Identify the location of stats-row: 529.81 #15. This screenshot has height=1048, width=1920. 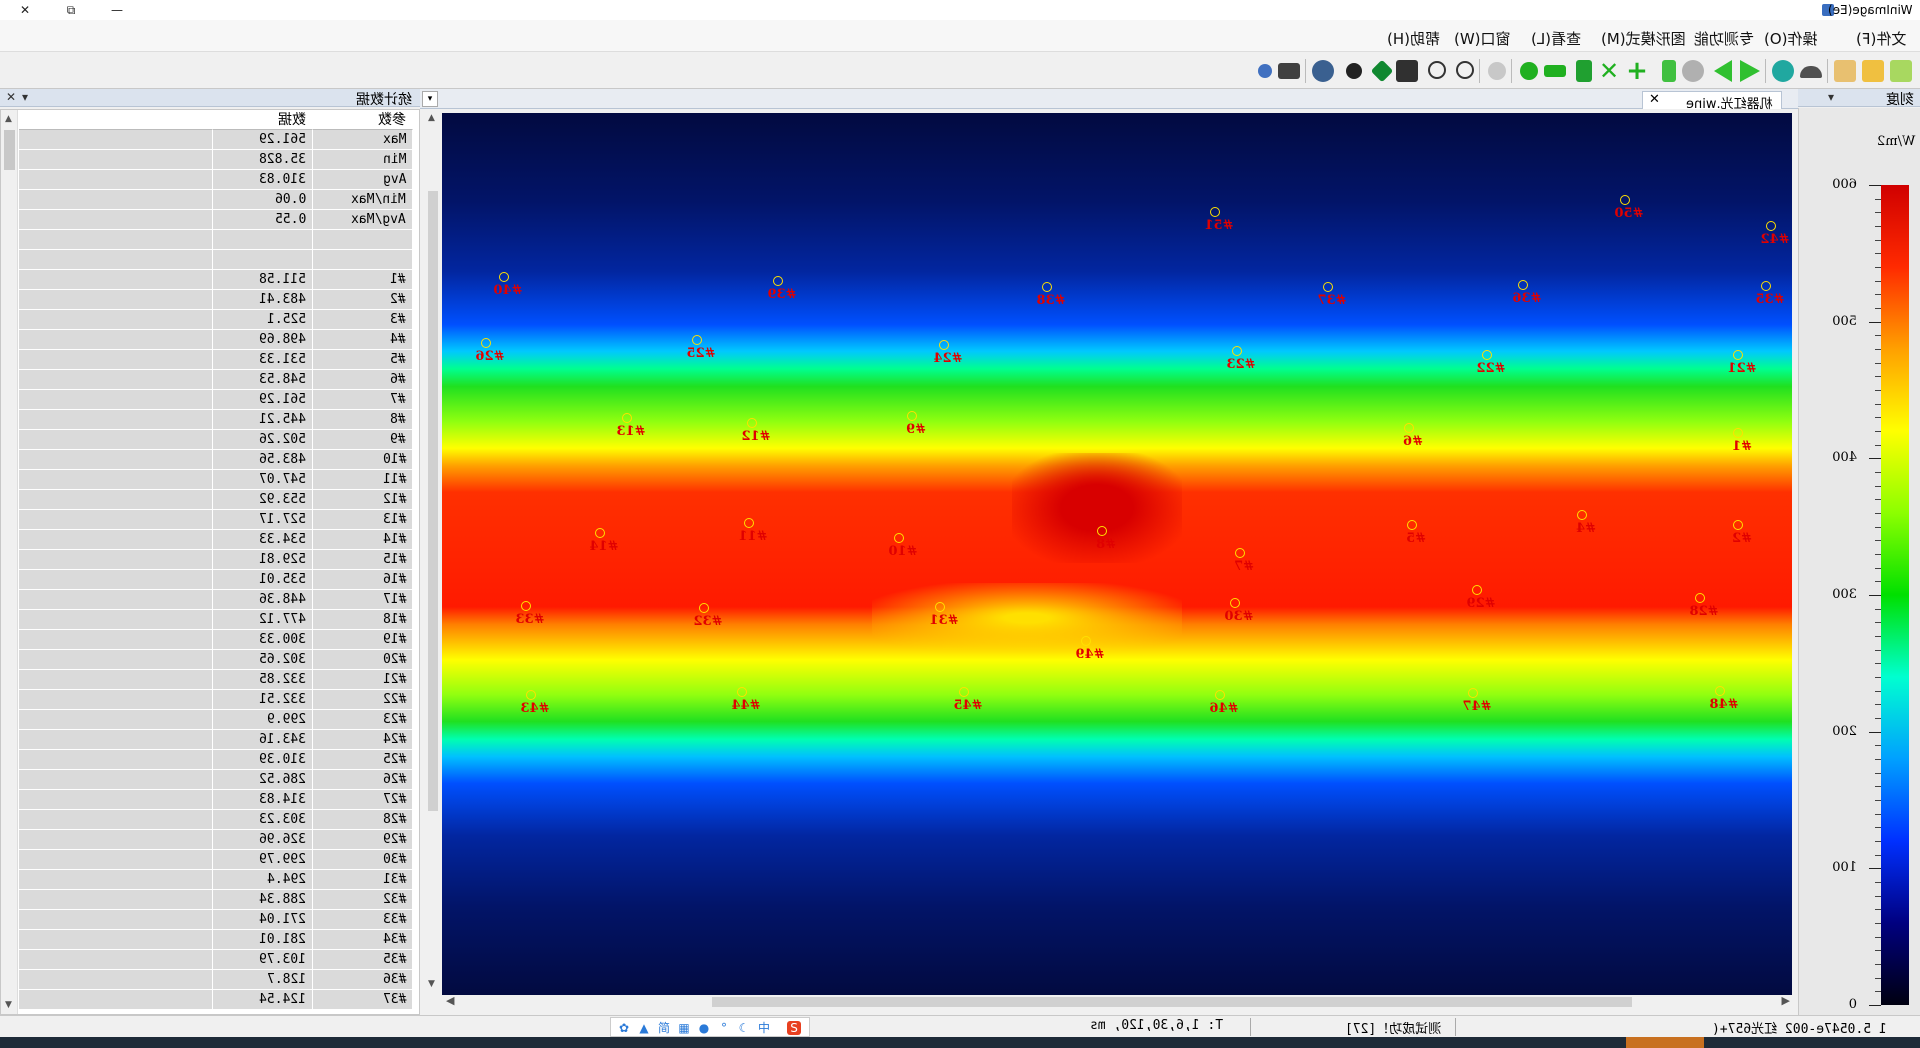
(216, 560).